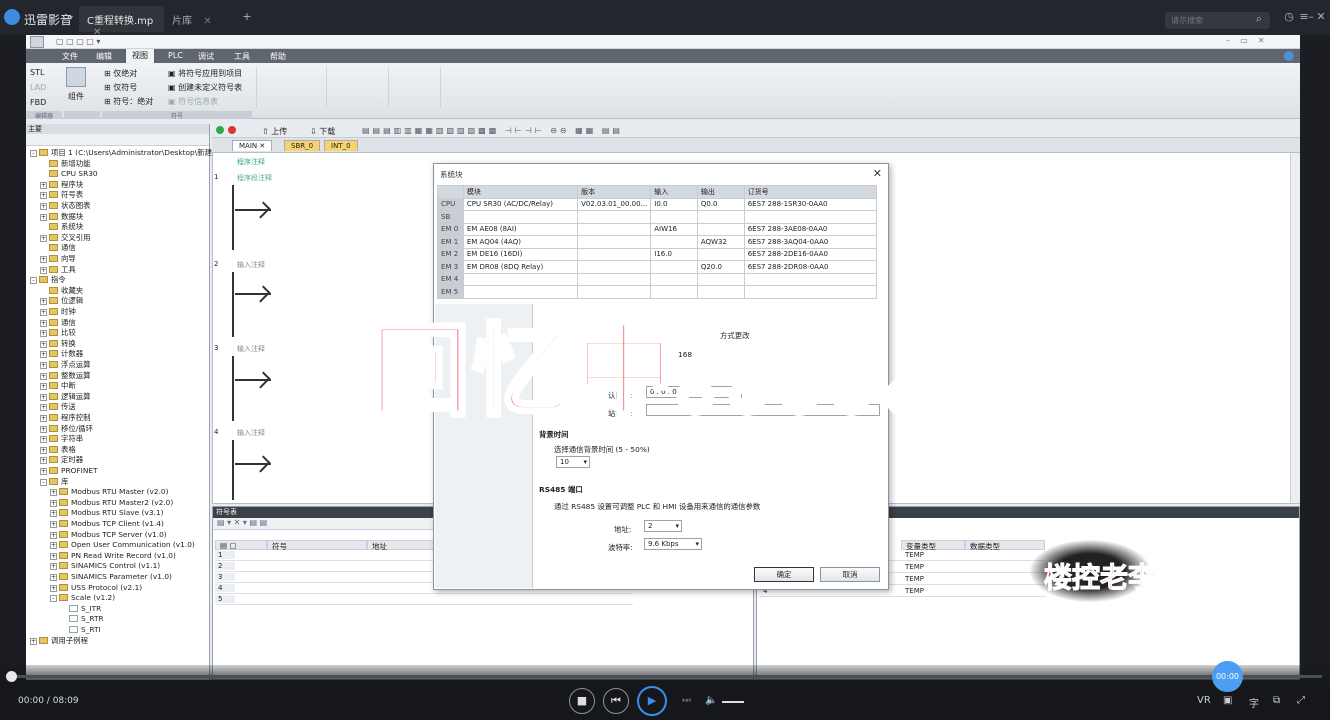 The height and width of the screenshot is (720, 1330). What do you see at coordinates (251, 349) in the screenshot?
I see `network-comment: 输入注释` at bounding box center [251, 349].